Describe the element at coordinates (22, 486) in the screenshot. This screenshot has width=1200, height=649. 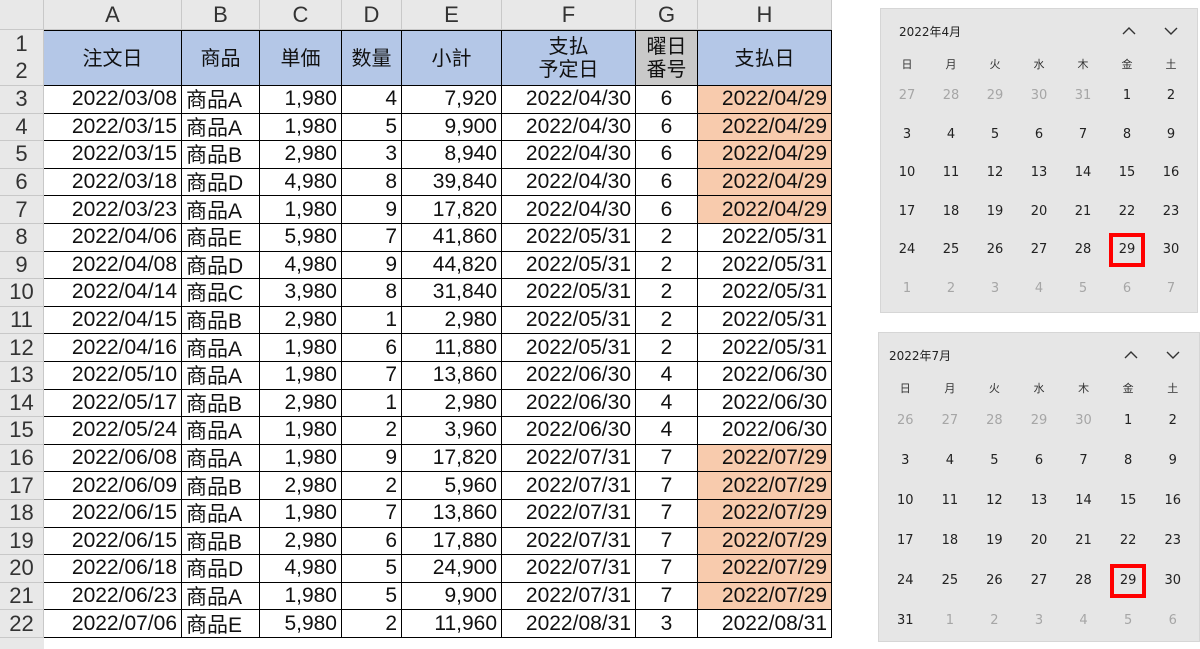
I see `row-header: 17` at that location.